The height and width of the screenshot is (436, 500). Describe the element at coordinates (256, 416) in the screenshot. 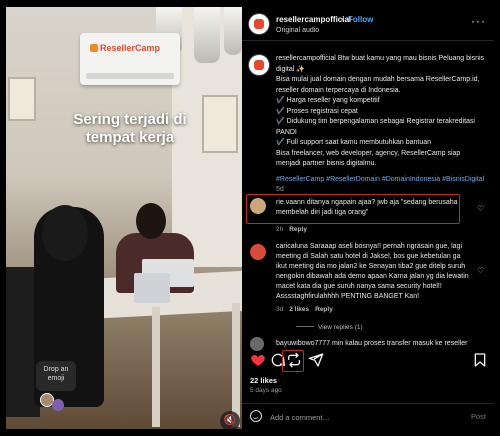

I see `emoji-icon` at that location.